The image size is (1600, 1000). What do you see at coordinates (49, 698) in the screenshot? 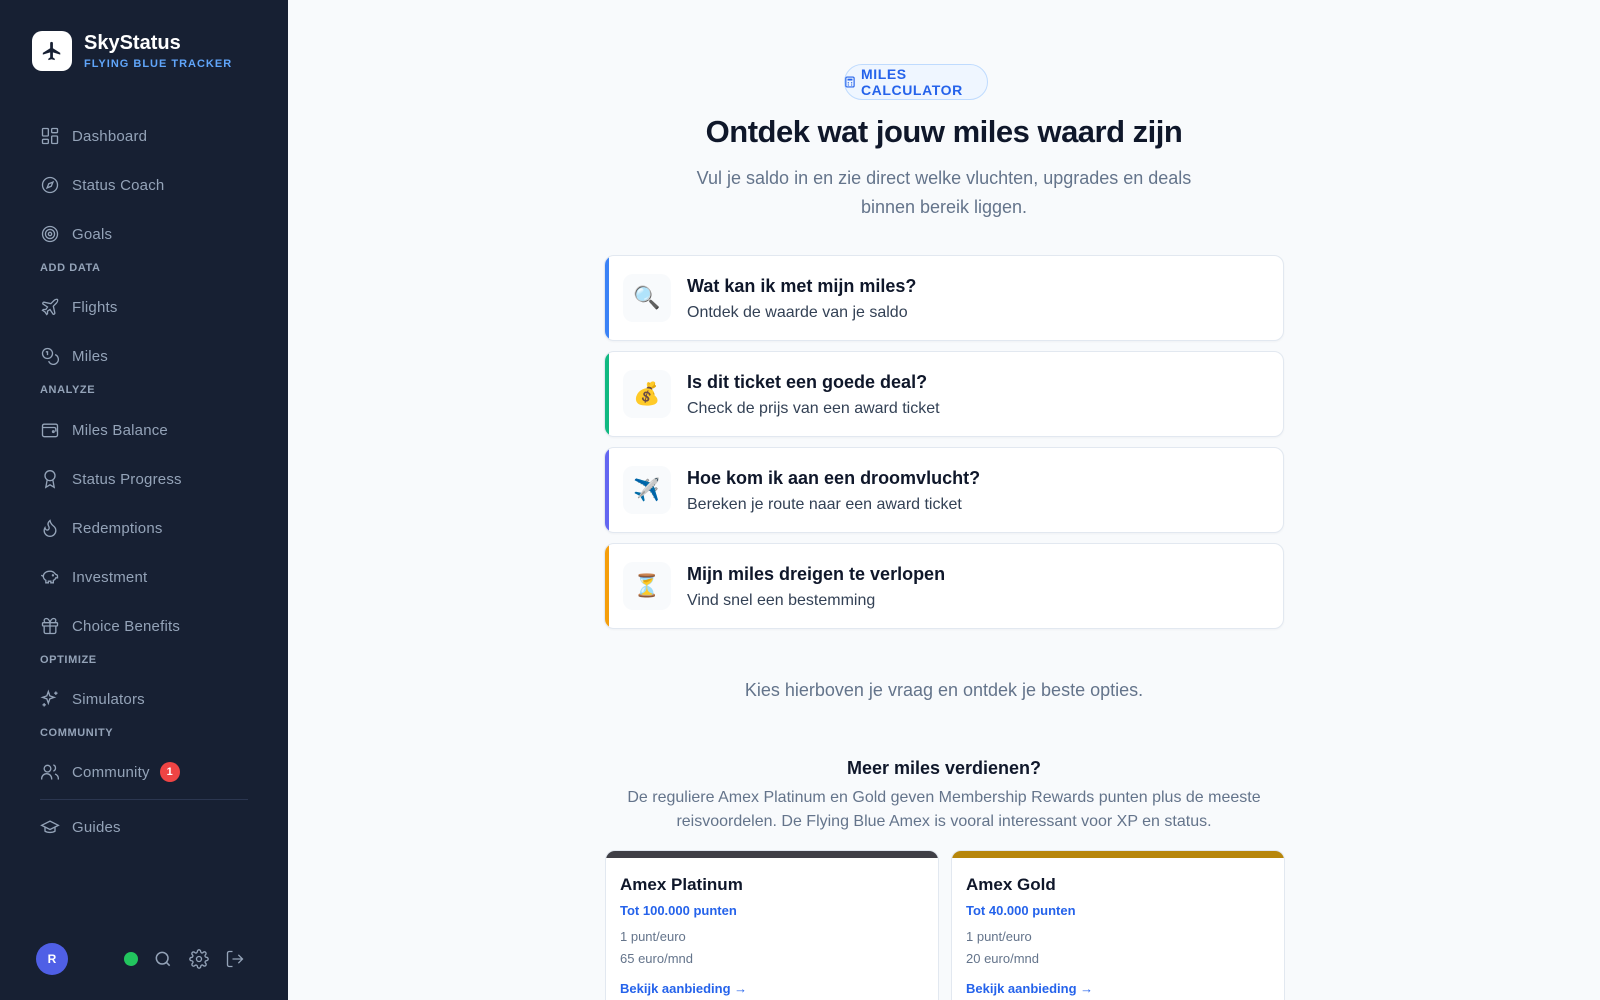
I see `sparkles-icon` at bounding box center [49, 698].